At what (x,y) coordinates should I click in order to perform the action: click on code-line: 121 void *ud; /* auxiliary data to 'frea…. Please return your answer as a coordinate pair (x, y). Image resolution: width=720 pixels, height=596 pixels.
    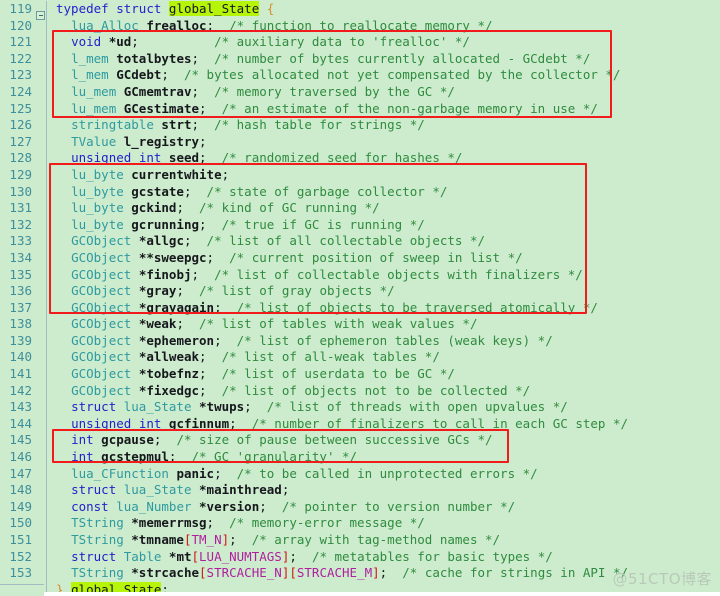
    Looking at the image, I should click on (360, 42).